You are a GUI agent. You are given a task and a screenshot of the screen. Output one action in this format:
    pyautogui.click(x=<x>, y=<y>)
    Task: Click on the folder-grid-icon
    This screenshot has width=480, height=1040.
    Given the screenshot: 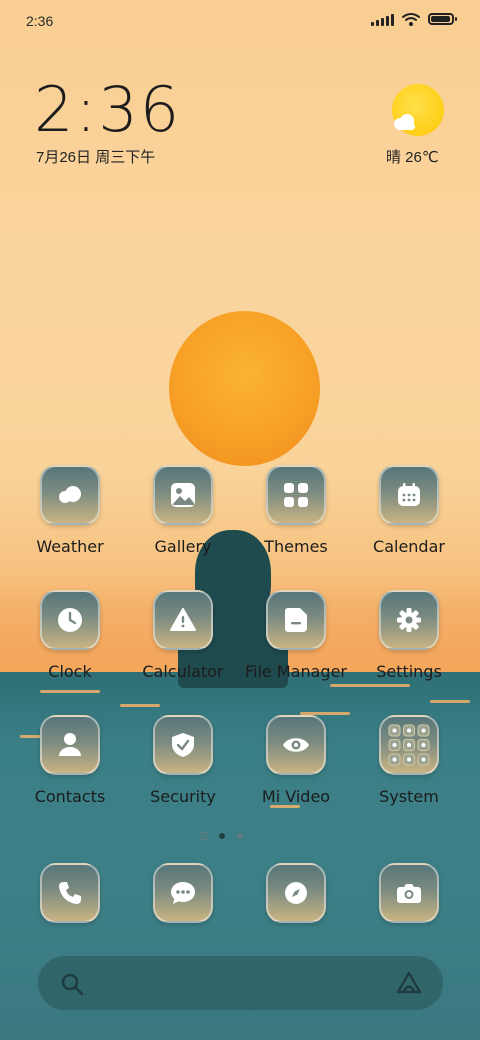 What is the action you would take?
    pyautogui.click(x=409, y=745)
    